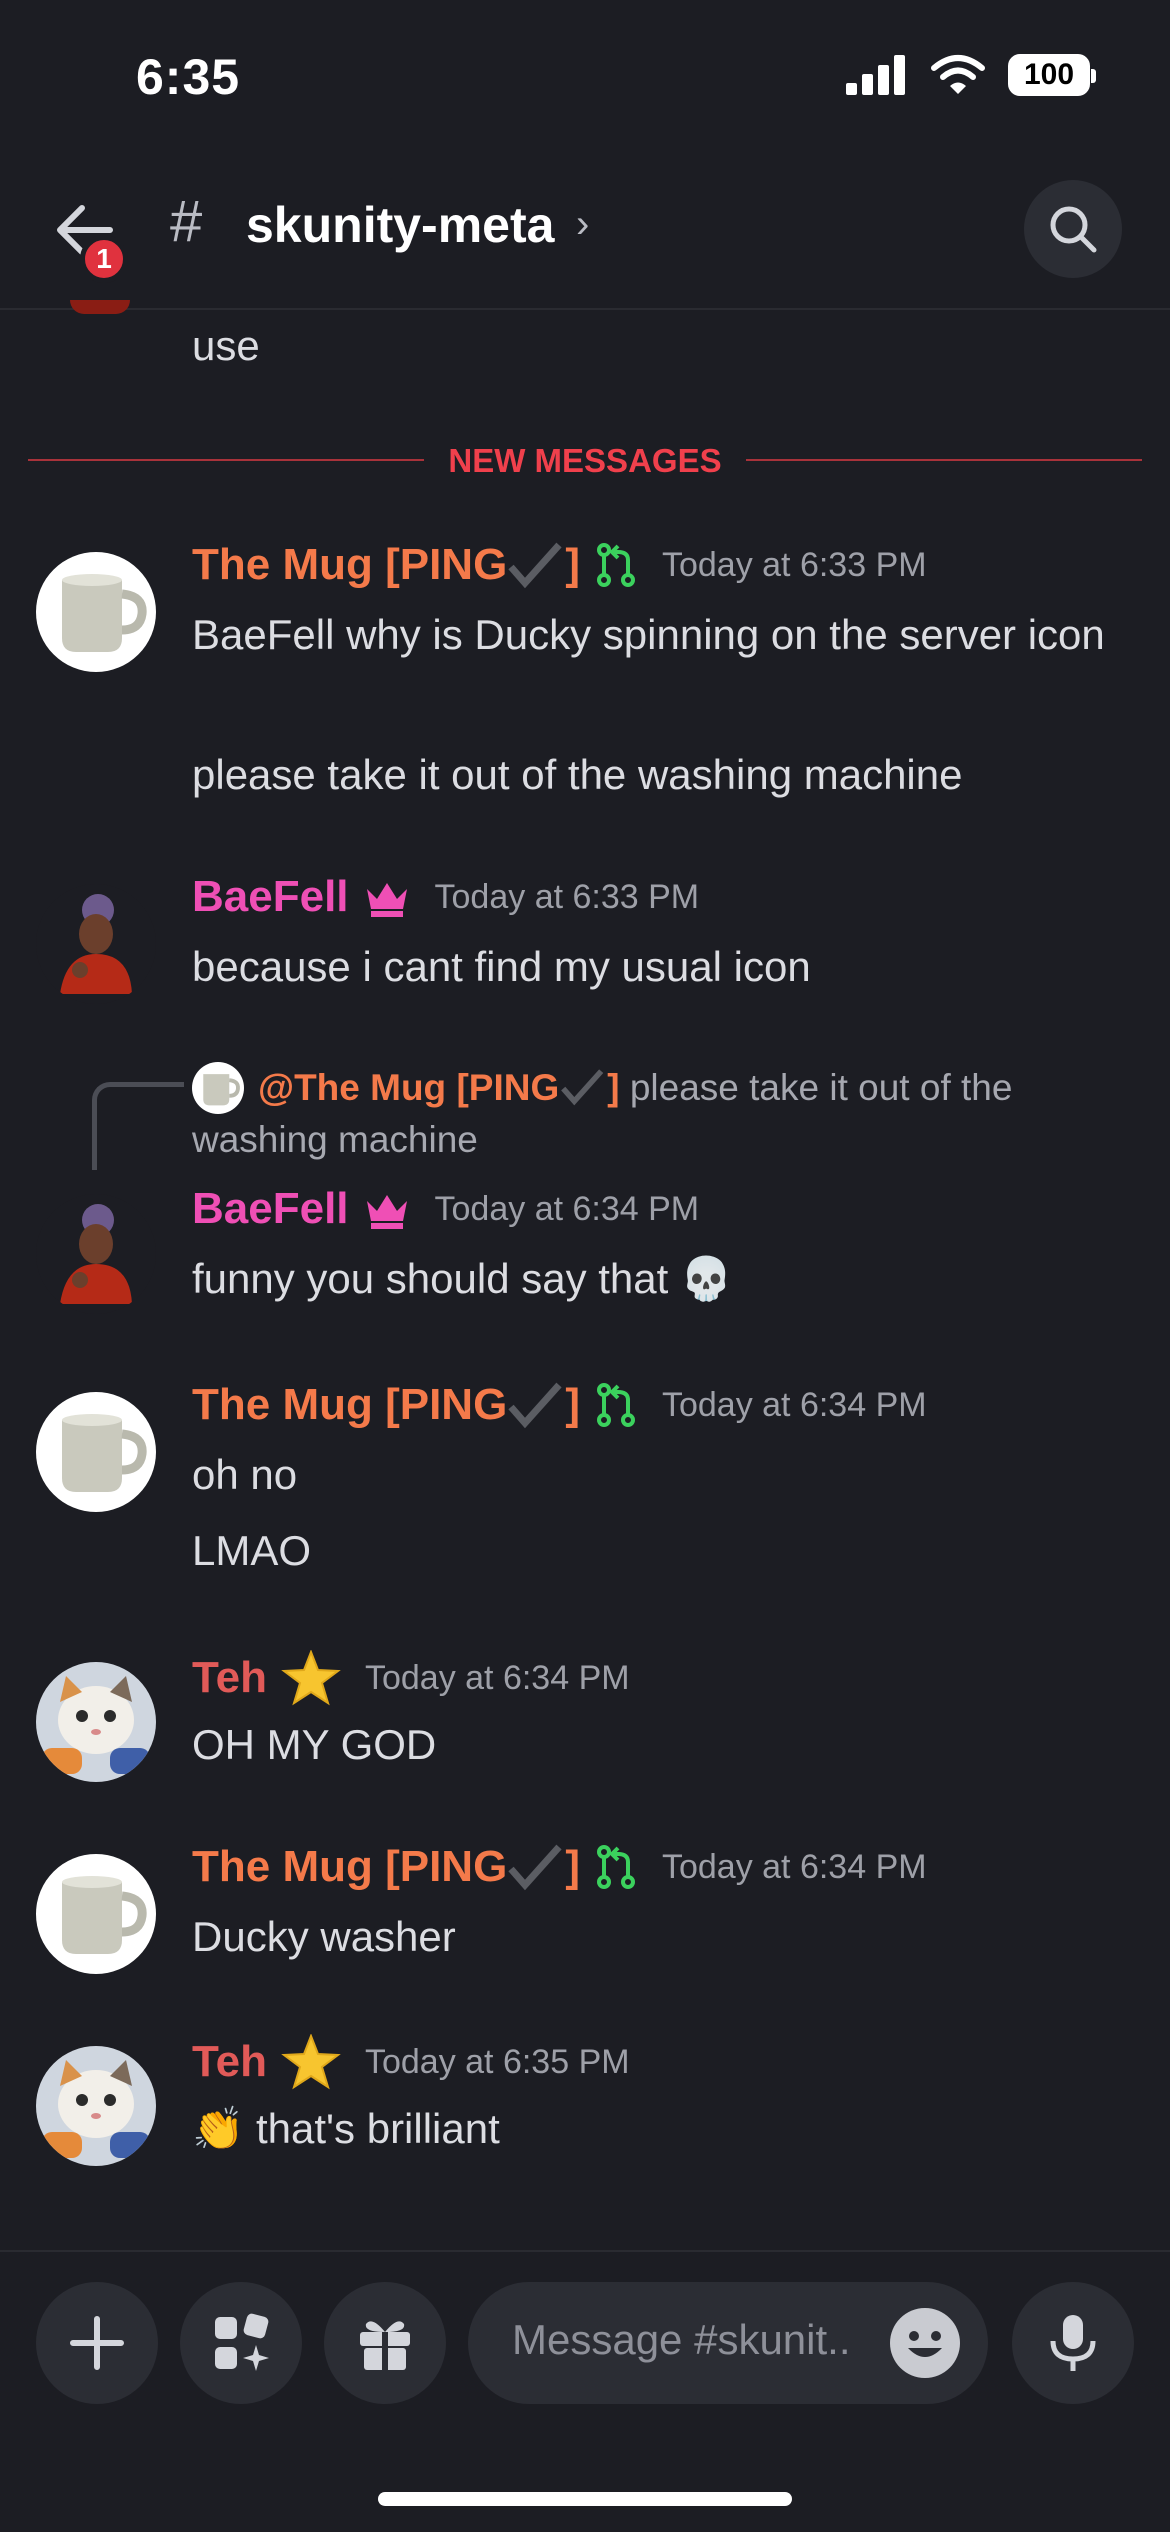 This screenshot has width=1170, height=2532. I want to click on search-button, so click(1073, 229).